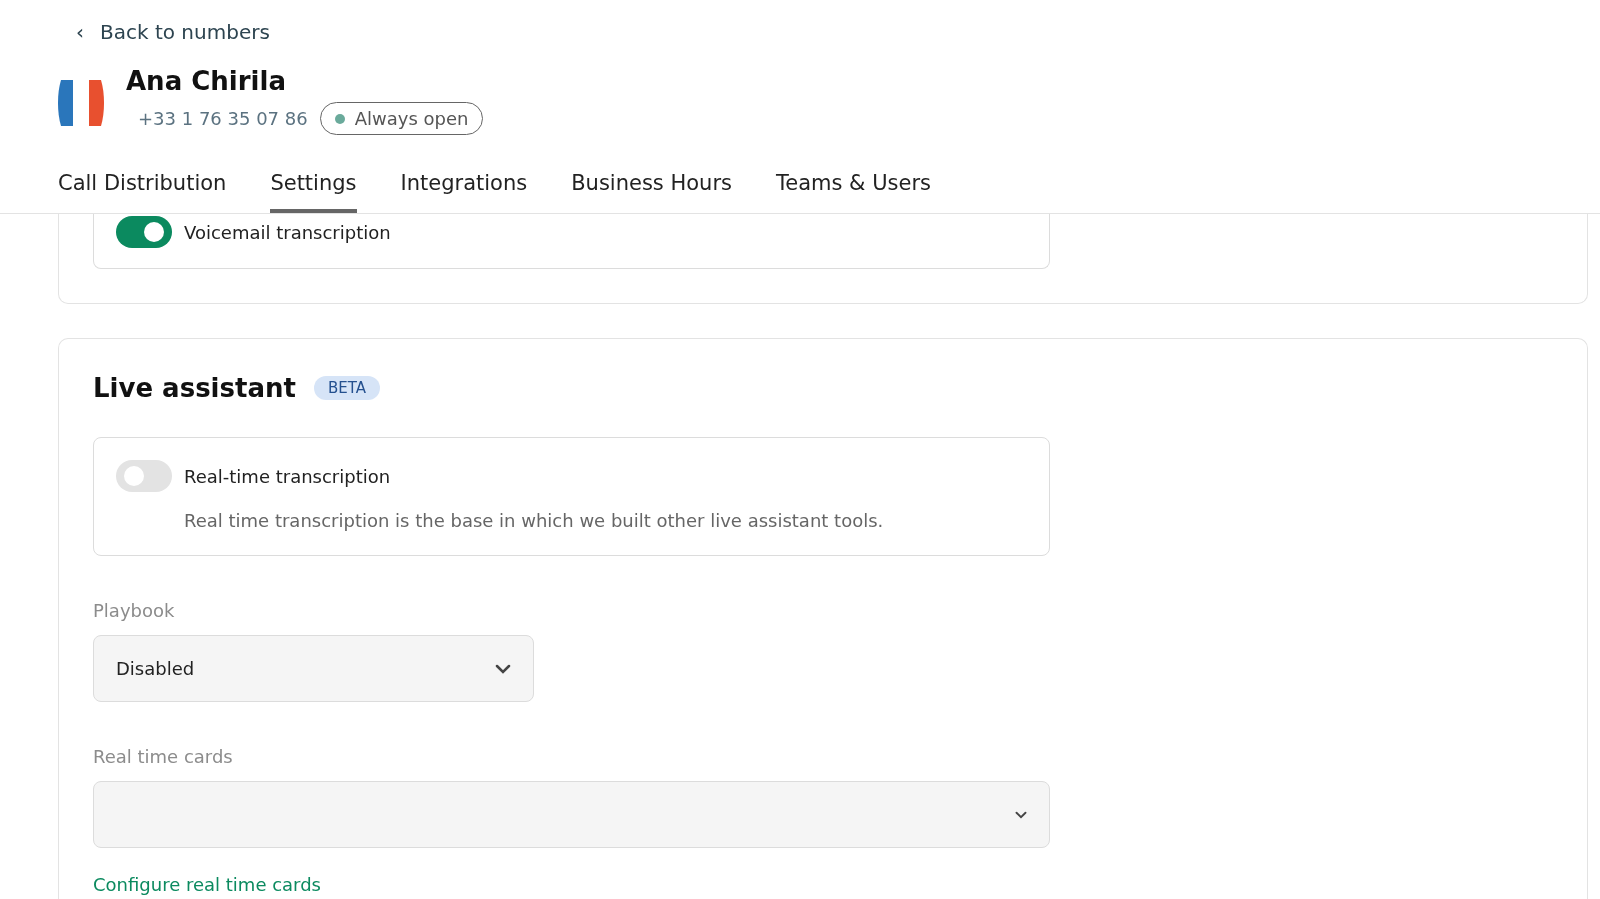 This screenshot has width=1600, height=899. I want to click on beta-badge: BETA, so click(346, 388).